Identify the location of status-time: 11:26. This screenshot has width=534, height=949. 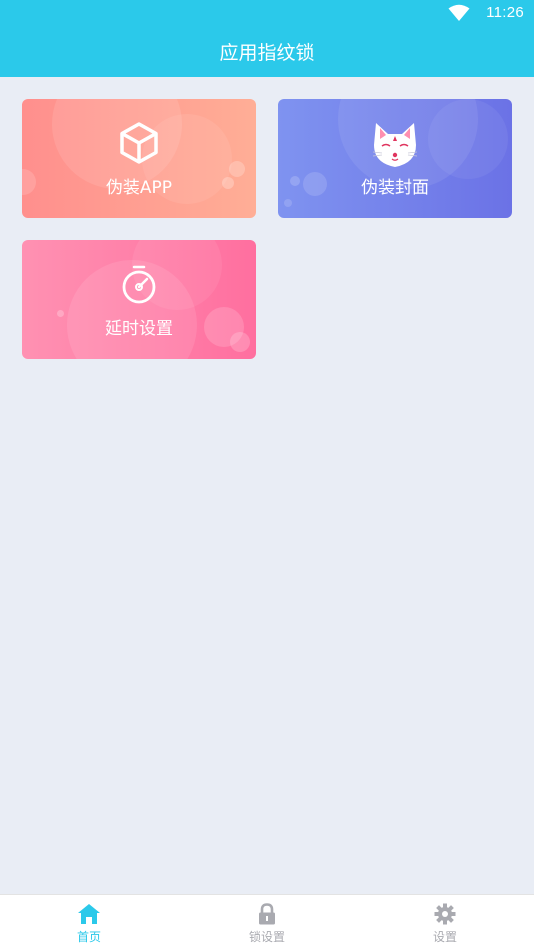
(505, 12).